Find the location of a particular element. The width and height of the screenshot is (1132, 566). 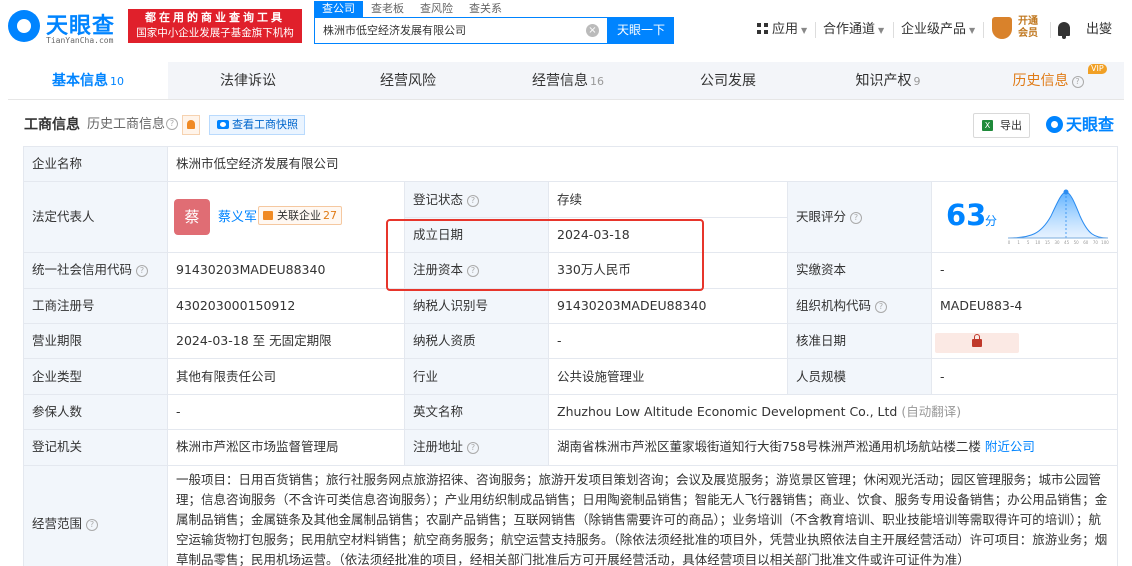

related-companies-button: 关联企业 27 is located at coordinates (300, 215).